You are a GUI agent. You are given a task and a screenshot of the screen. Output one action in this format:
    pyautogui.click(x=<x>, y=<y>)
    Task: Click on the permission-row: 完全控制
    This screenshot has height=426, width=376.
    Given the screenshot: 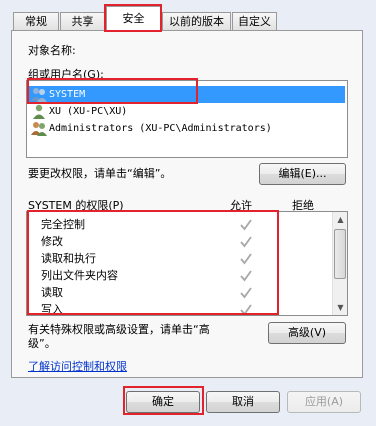 What is the action you would take?
    pyautogui.click(x=63, y=224)
    